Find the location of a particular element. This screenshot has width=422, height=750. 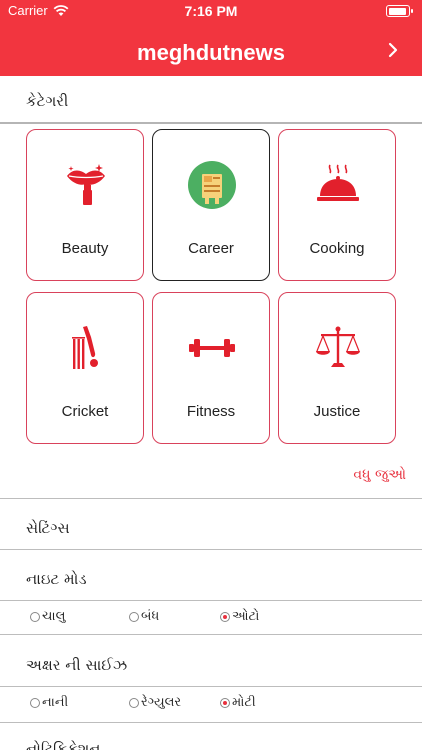

cloche-icon is located at coordinates (338, 182).